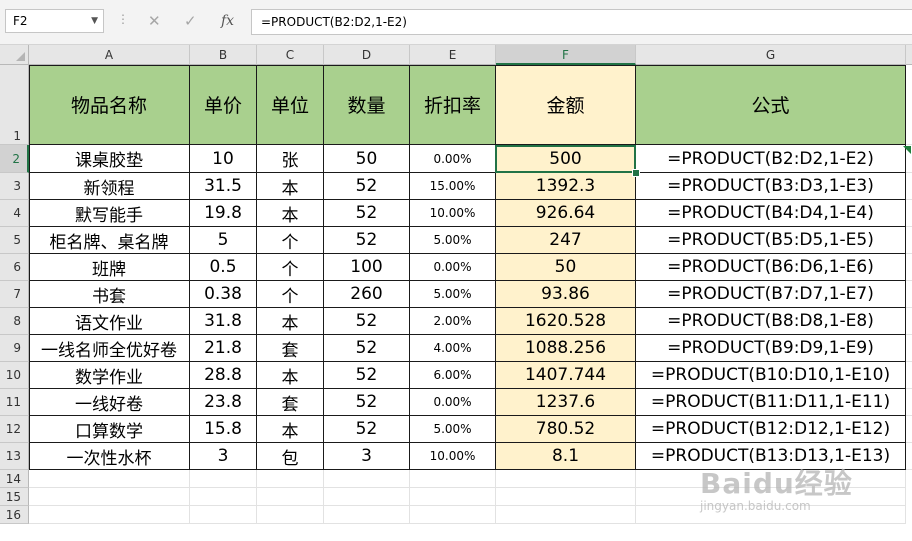  What do you see at coordinates (453, 240) in the screenshot?
I see `cell-discount-rate: 5.00%` at bounding box center [453, 240].